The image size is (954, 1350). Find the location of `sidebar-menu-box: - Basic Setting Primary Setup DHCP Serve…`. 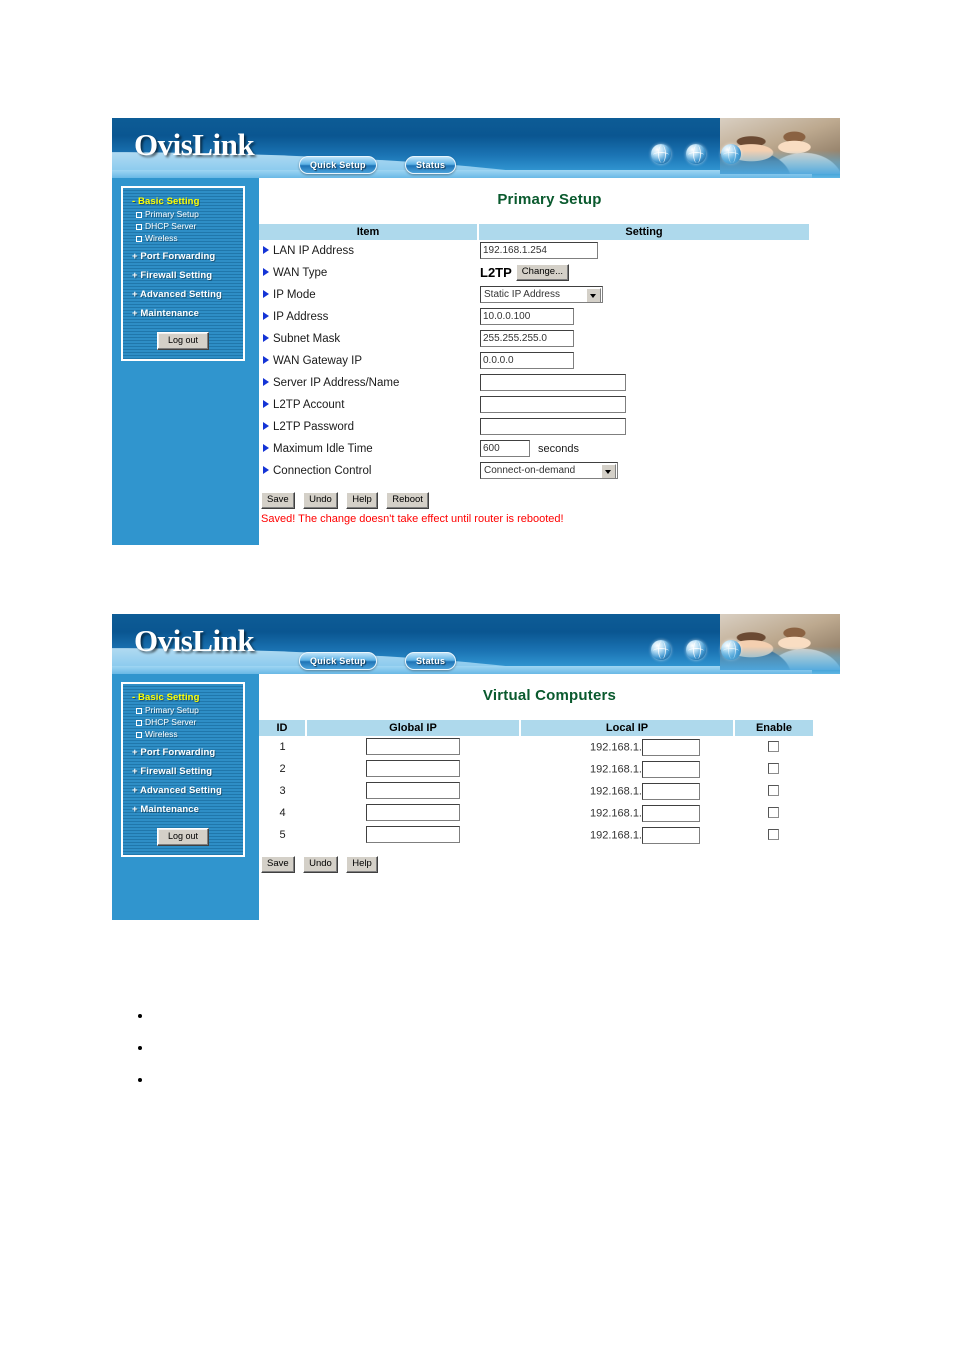

sidebar-menu-box: - Basic Setting Primary Setup DHCP Serve… is located at coordinates (183, 769).